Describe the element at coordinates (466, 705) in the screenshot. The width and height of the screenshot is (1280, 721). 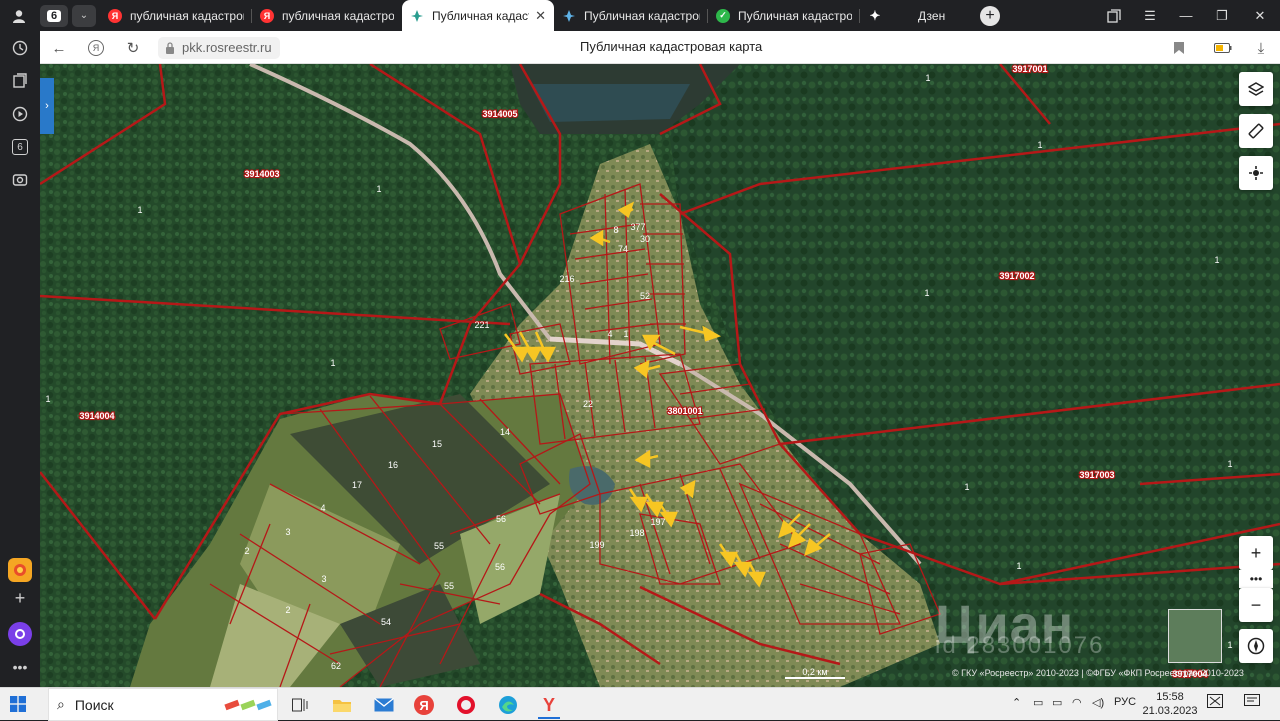
I see `opera-icon` at that location.